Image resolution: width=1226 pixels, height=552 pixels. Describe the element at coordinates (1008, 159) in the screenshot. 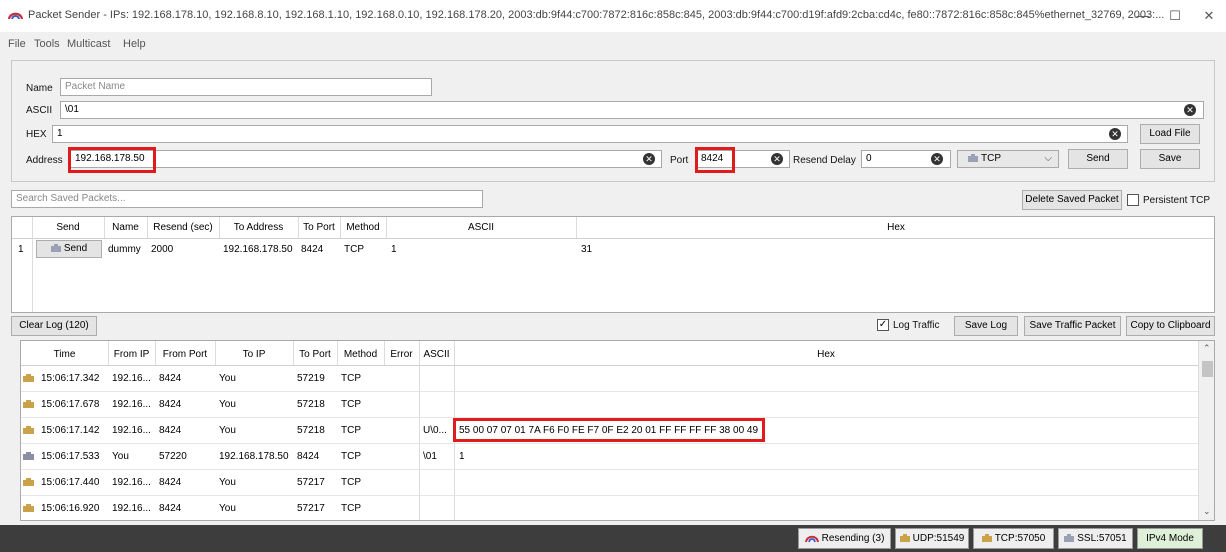

I see `protocol-select: TCP ⌵` at that location.